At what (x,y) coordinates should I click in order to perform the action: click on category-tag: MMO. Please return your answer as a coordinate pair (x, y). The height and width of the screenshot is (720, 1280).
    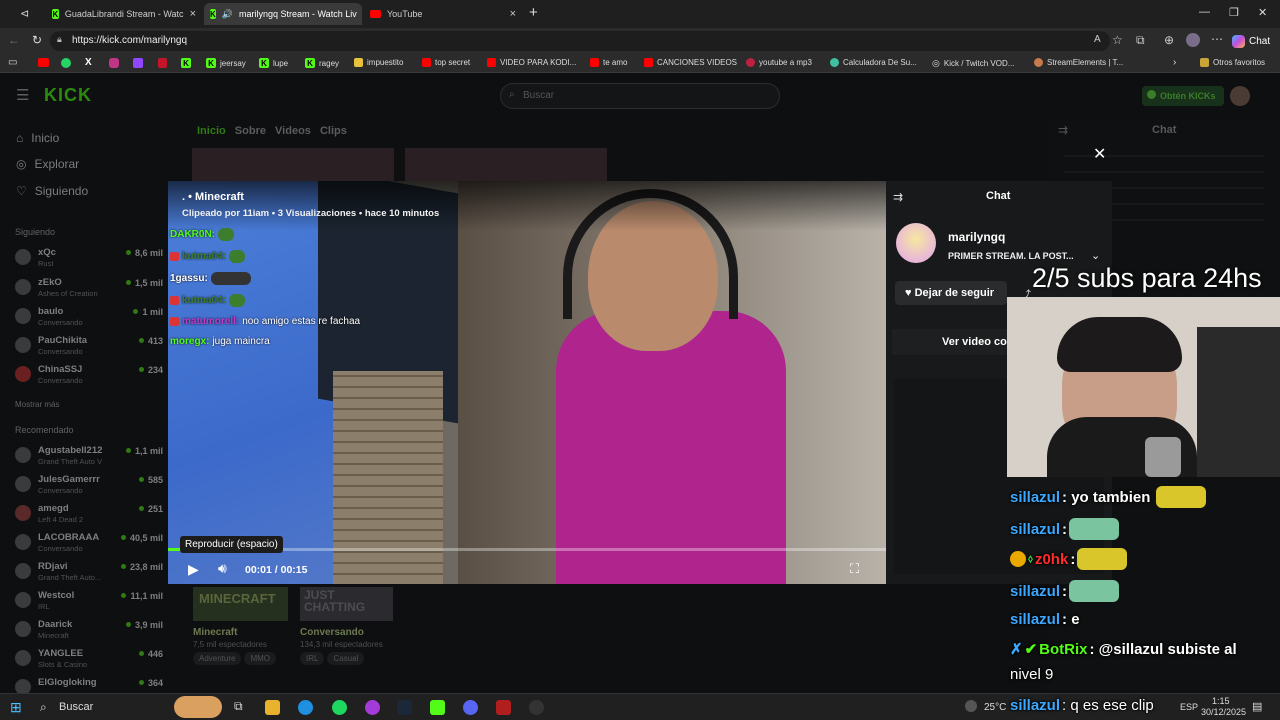
    Looking at the image, I should click on (260, 658).